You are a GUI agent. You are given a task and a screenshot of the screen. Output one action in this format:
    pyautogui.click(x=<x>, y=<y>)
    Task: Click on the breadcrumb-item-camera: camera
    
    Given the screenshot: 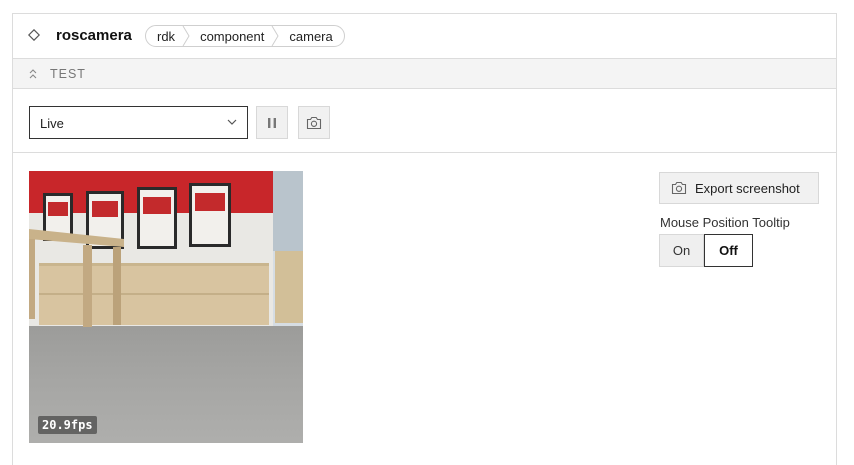 What is the action you would take?
    pyautogui.click(x=307, y=36)
    